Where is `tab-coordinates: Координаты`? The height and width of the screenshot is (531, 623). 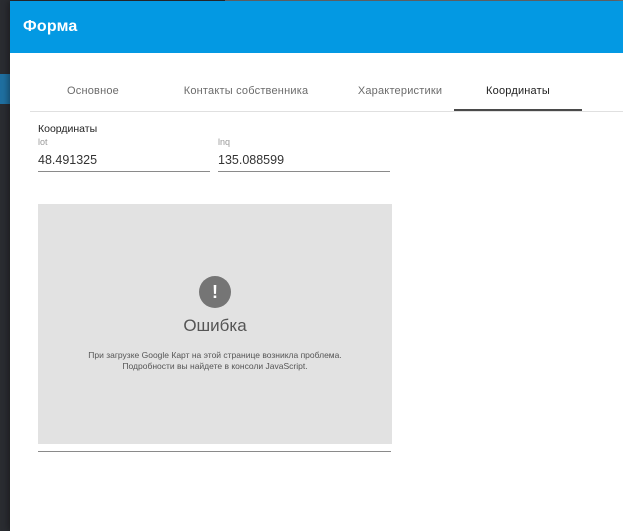 tab-coordinates: Координаты is located at coordinates (518, 92).